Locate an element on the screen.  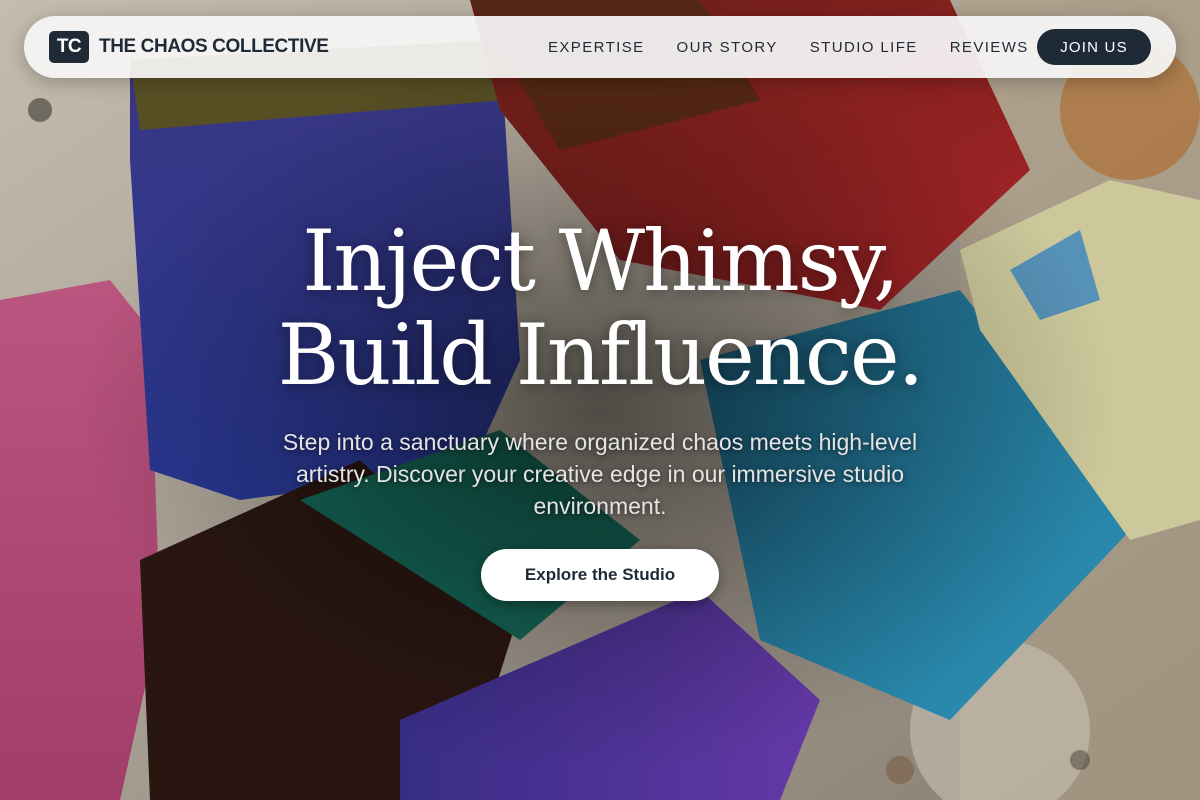
nav-links: EXPERTISE OUR STORY STUDIO LIFE REVIEWS is located at coordinates (804, 47).